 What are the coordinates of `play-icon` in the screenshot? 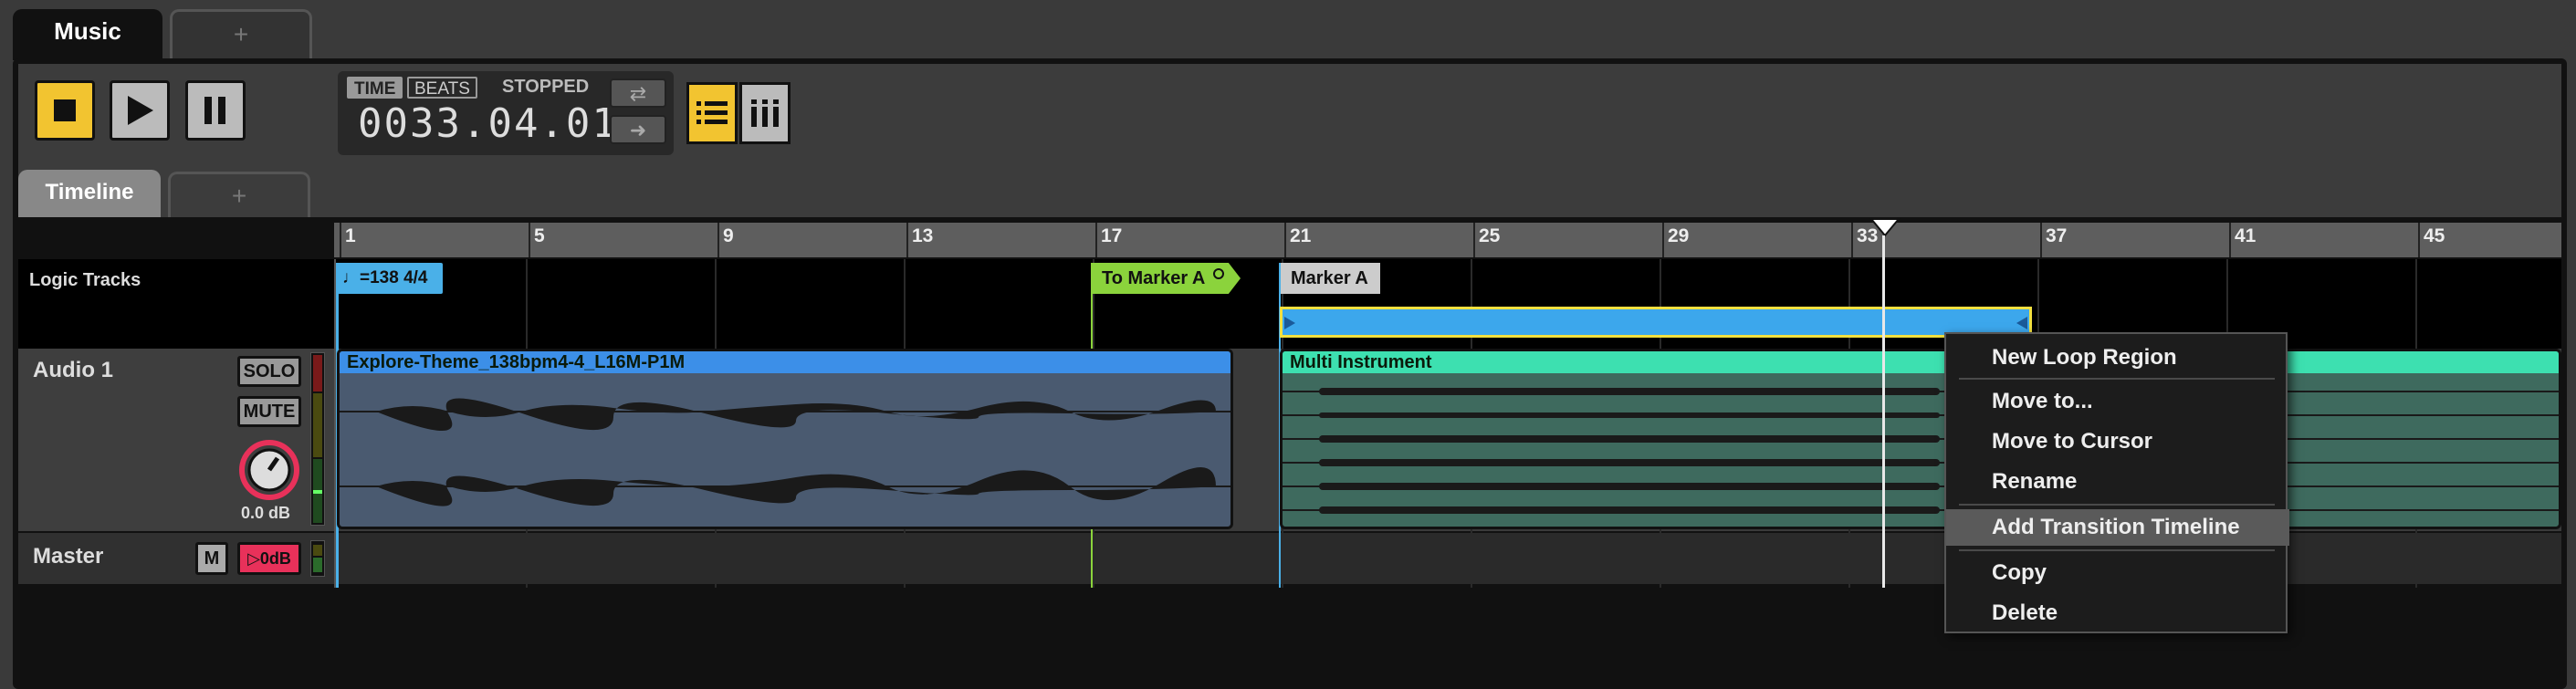 It's located at (140, 110).